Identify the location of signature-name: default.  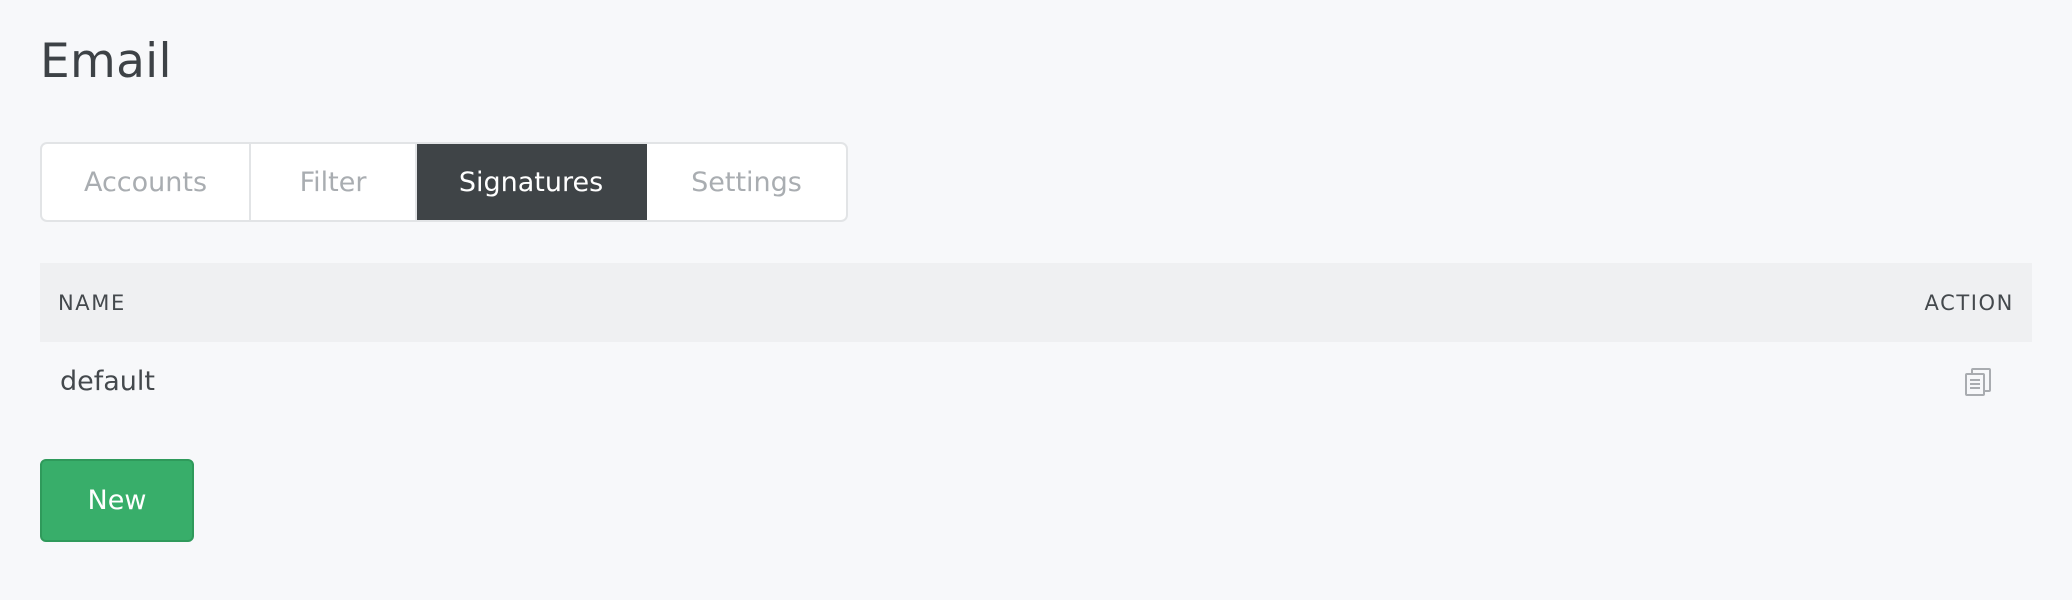
(108, 381).